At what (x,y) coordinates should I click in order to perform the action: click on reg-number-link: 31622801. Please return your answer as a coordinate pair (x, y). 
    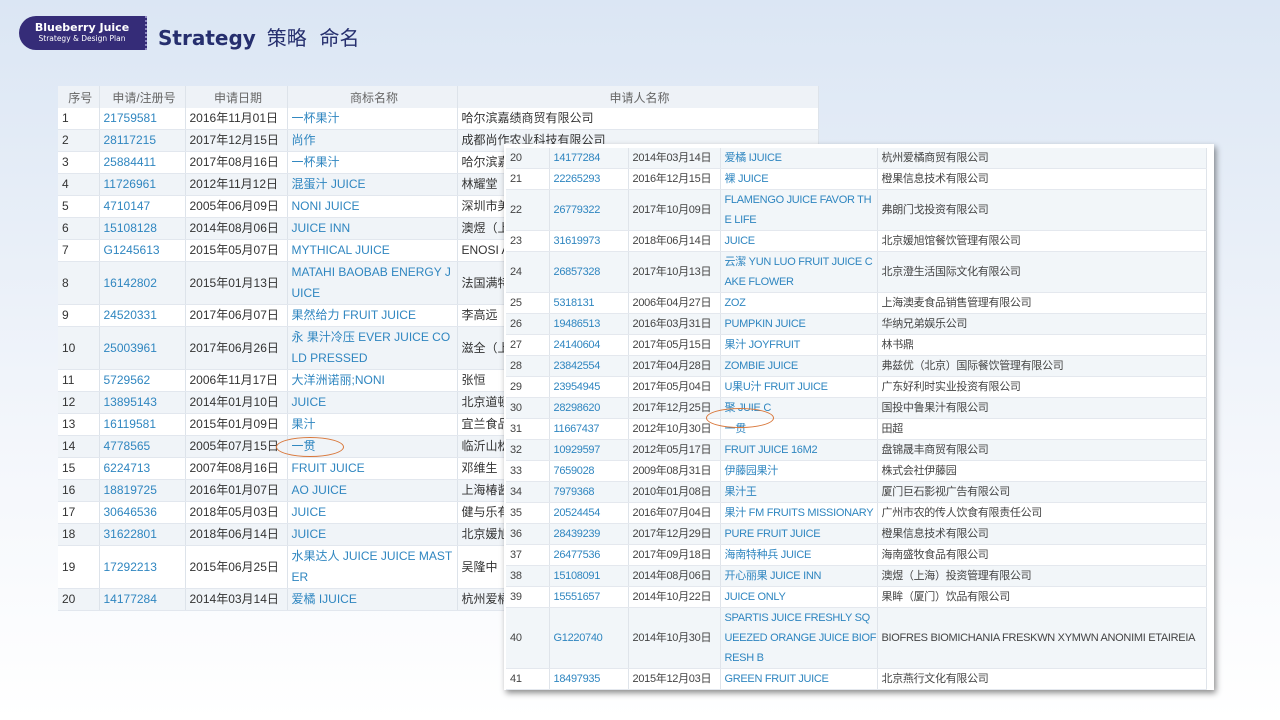
    Looking at the image, I should click on (142, 534).